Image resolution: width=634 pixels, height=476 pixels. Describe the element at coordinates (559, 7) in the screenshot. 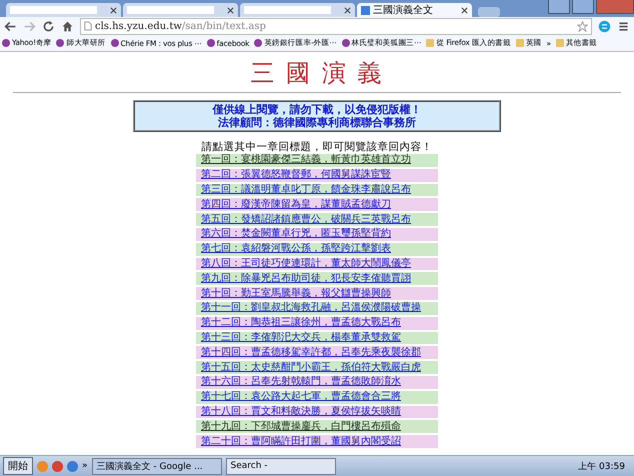

I see `minimize-button` at that location.